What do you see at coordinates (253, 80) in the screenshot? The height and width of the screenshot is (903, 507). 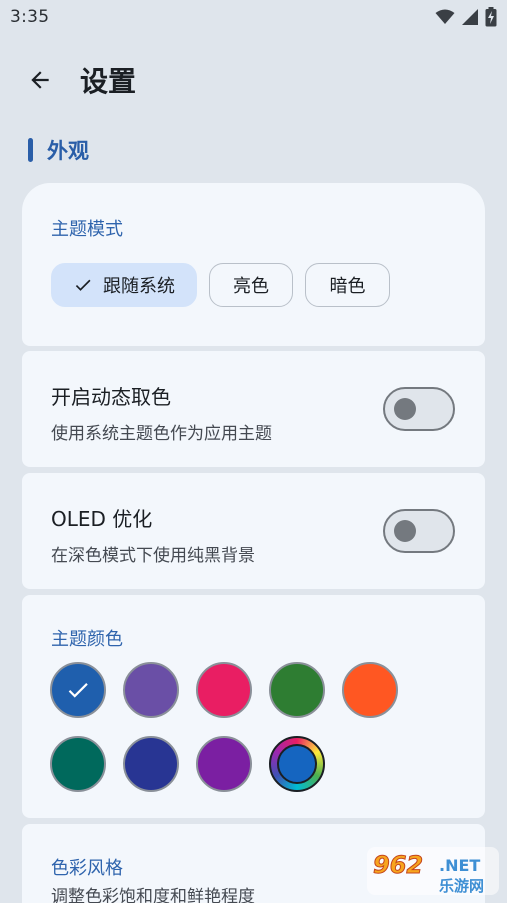 I see `top-app-bar: 设置` at bounding box center [253, 80].